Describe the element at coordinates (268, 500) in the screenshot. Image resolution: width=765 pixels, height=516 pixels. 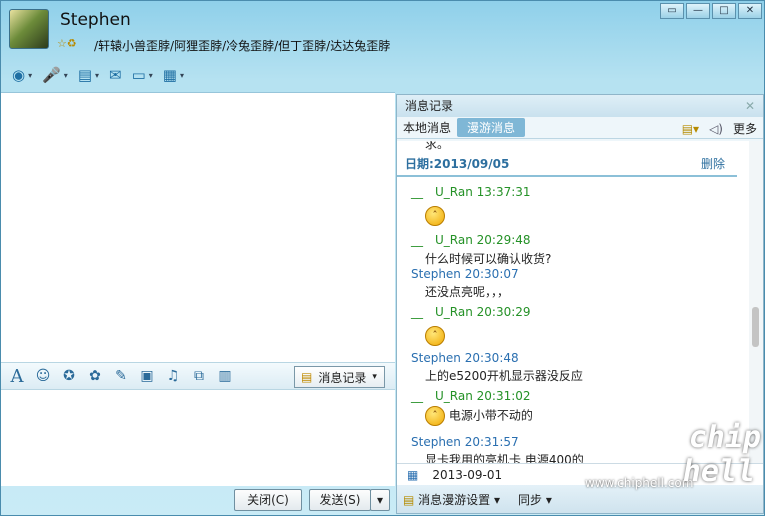
I see `close-button: 关闭(C)` at that location.